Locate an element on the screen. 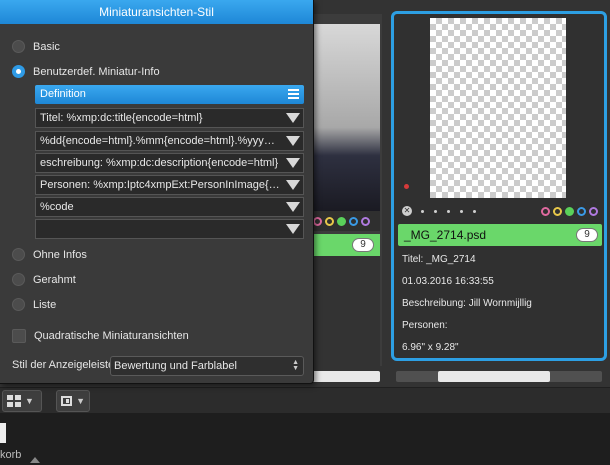 This screenshot has width=610, height=465. select-arrows-icon: ▲ ▼ is located at coordinates (295, 365).